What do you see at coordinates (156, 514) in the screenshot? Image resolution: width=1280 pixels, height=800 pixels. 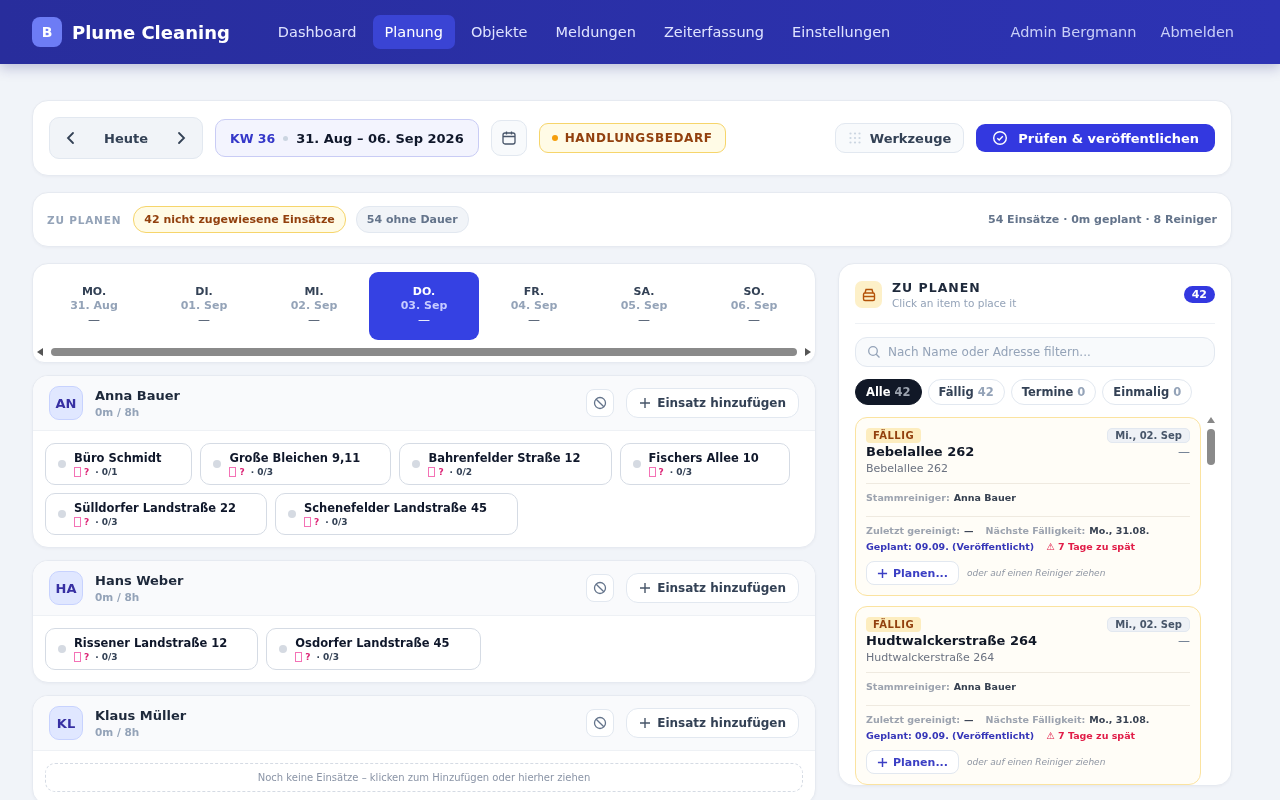 I see `assignment-chip: Sülldorfer Landstraße 22 ? · 0/3` at bounding box center [156, 514].